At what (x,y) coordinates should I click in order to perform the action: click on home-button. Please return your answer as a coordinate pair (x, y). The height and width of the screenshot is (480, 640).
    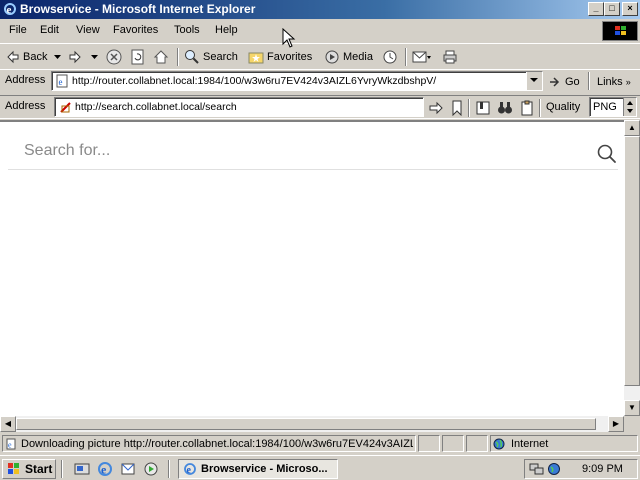
    Looking at the image, I should click on (161, 57).